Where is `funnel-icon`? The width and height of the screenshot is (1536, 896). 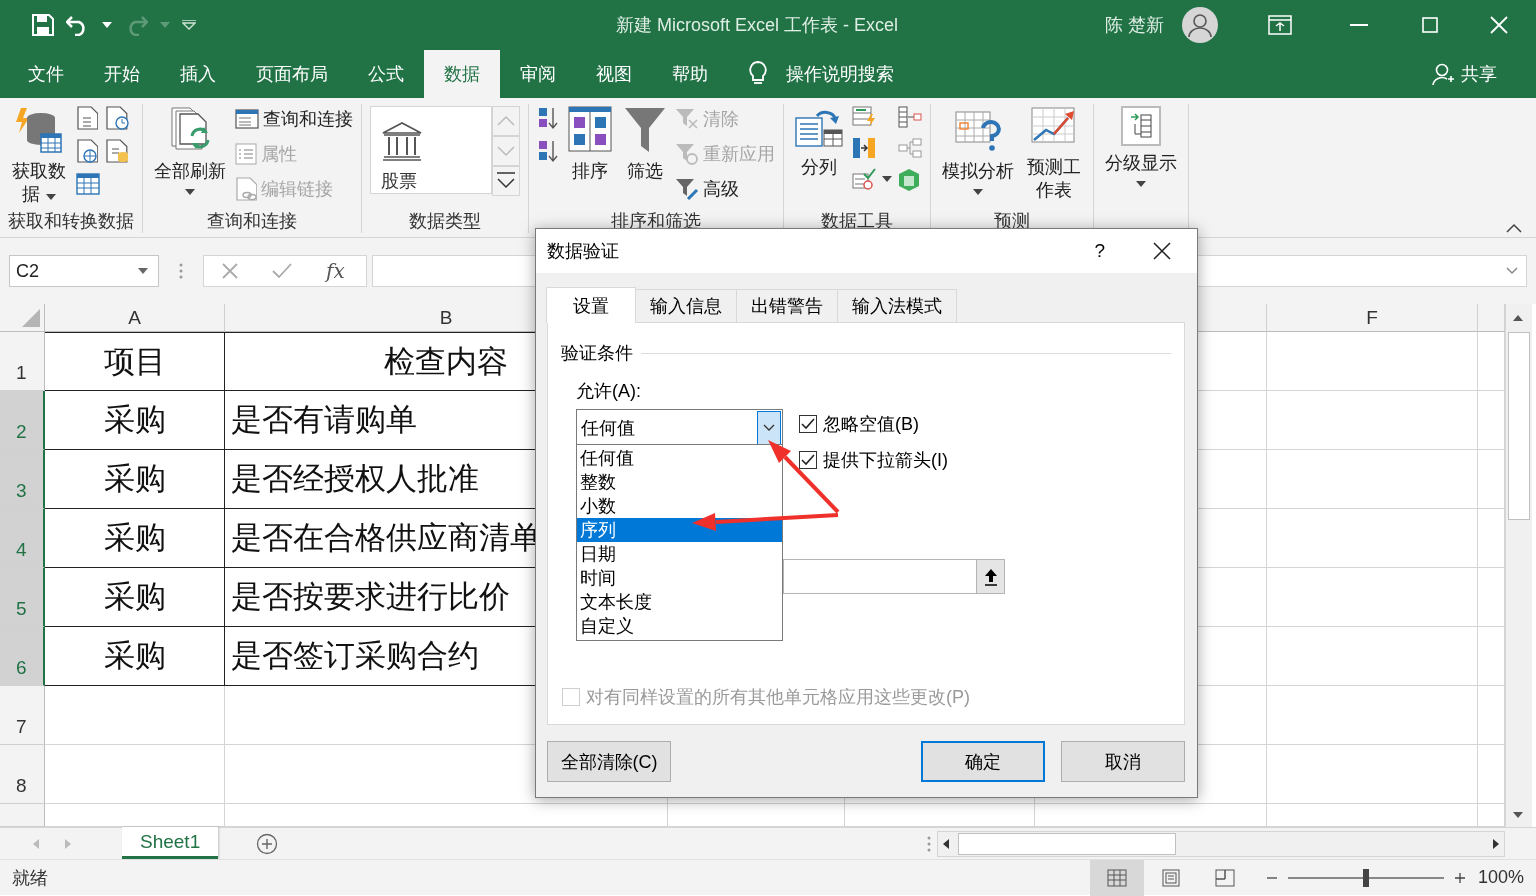
funnel-icon is located at coordinates (645, 130).